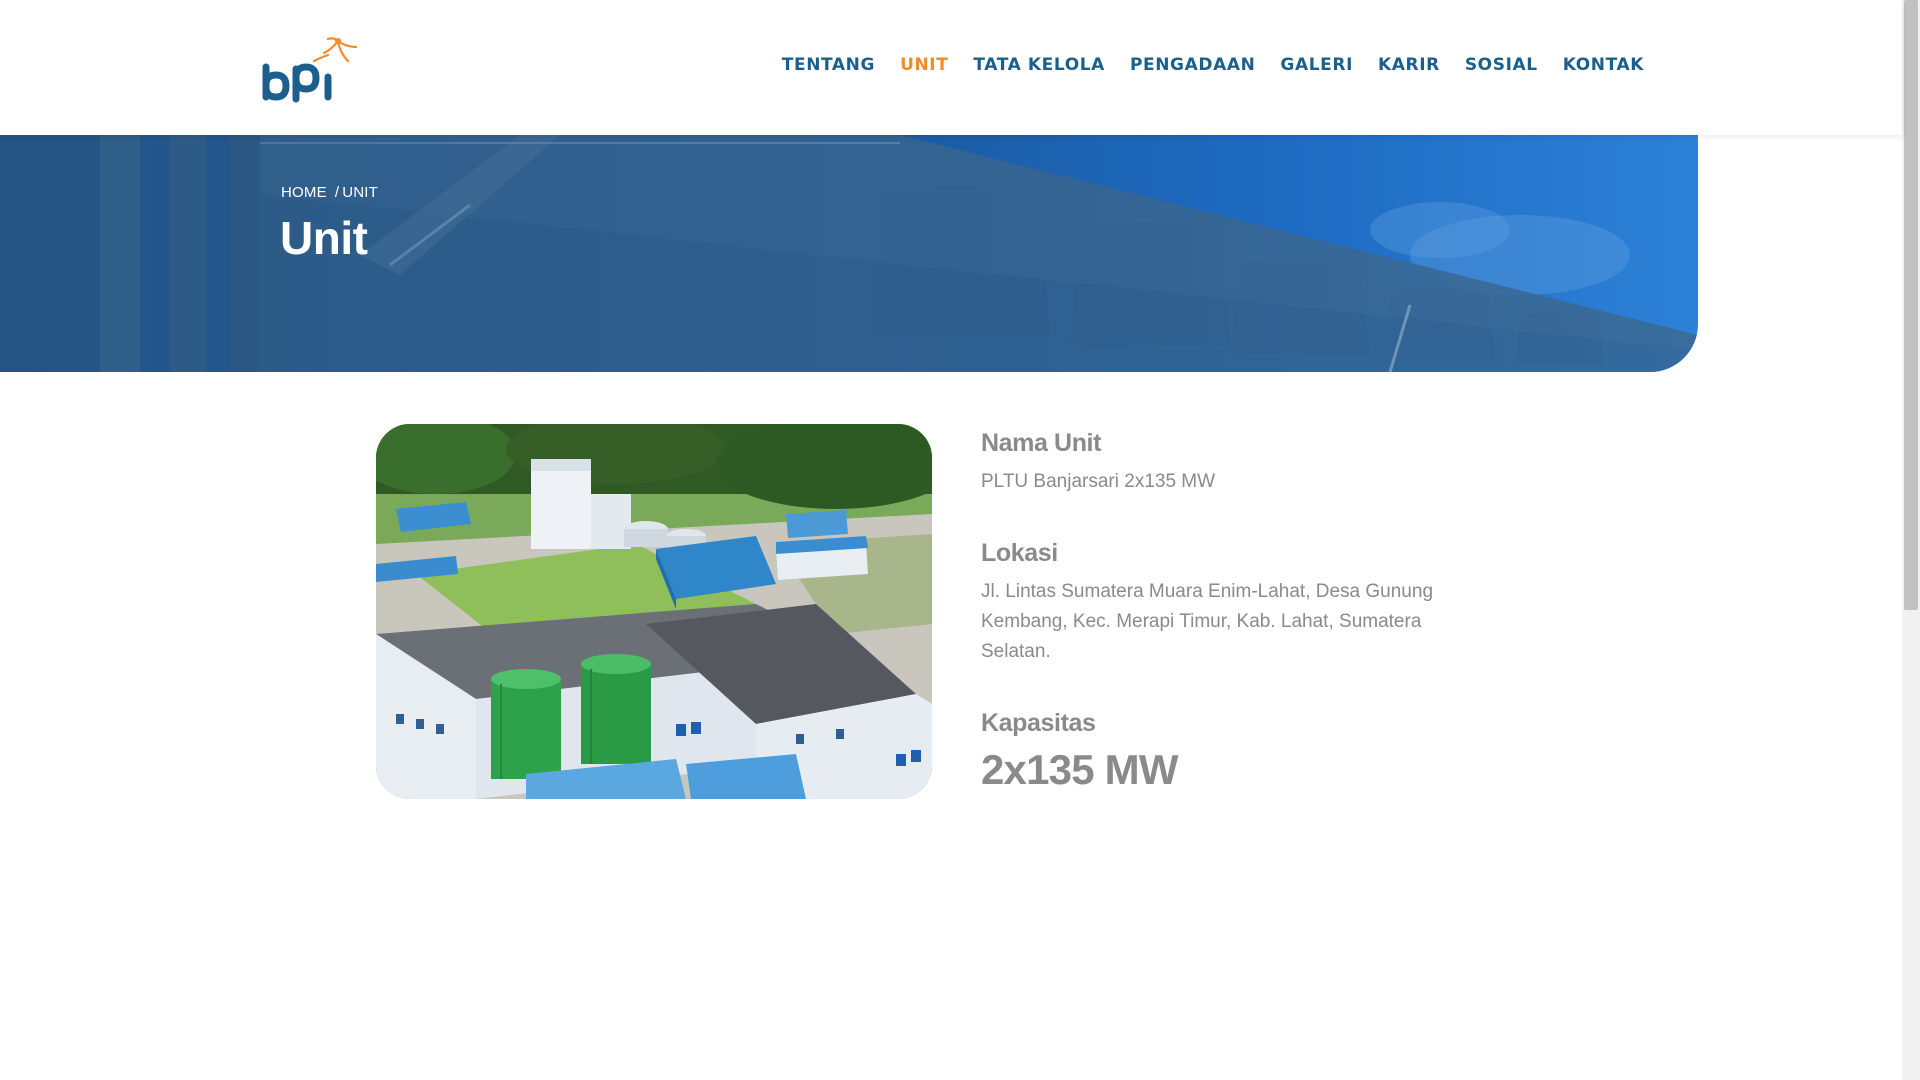 The image size is (1920, 1080). I want to click on breadcrumb: HOME / UNIT, so click(329, 192).